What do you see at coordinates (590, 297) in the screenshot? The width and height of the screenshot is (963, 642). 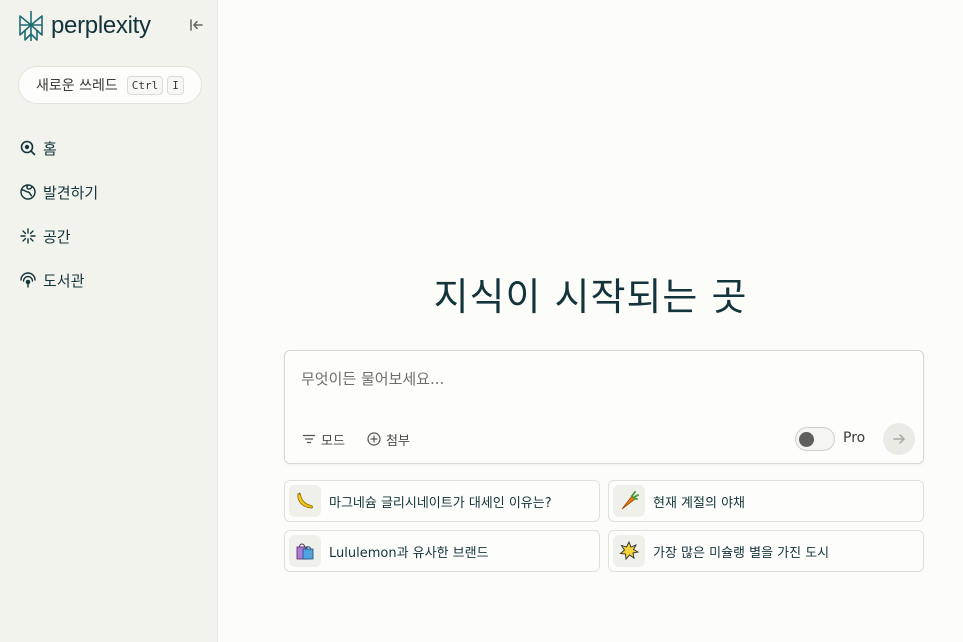 I see `page-title: 지식이 시작되는 곳` at bounding box center [590, 297].